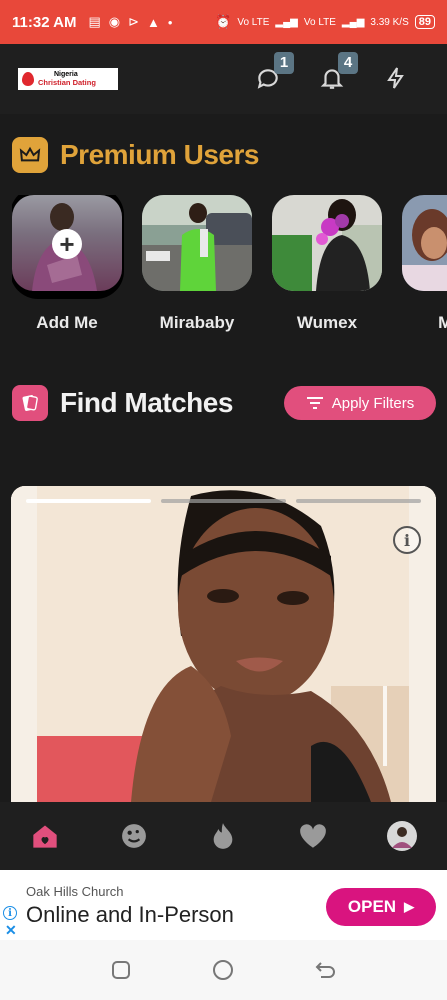  Describe the element at coordinates (30, 403) in the screenshot. I see `cards-icon` at that location.